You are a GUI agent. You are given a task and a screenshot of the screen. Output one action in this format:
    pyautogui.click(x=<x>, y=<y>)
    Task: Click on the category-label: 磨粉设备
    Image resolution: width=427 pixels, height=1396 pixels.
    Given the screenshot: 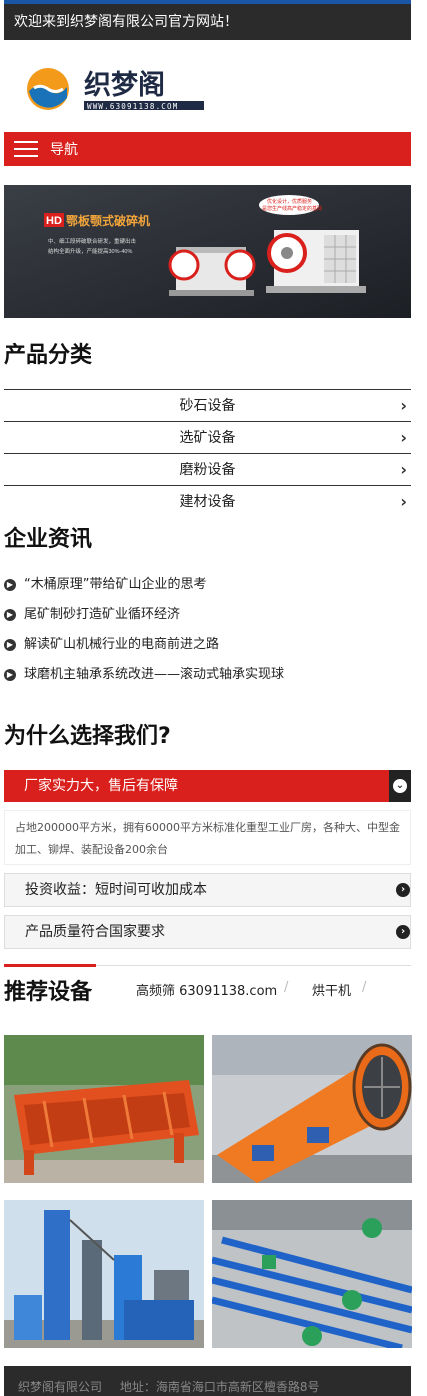 What is the action you would take?
    pyautogui.click(x=208, y=470)
    